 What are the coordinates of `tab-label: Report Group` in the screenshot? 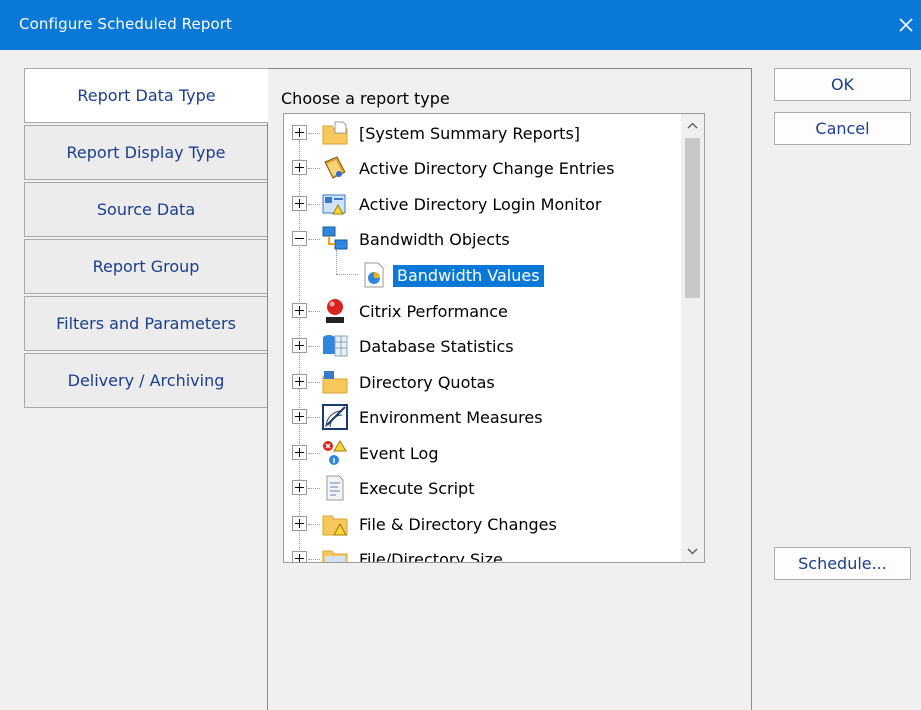 It's located at (146, 266).